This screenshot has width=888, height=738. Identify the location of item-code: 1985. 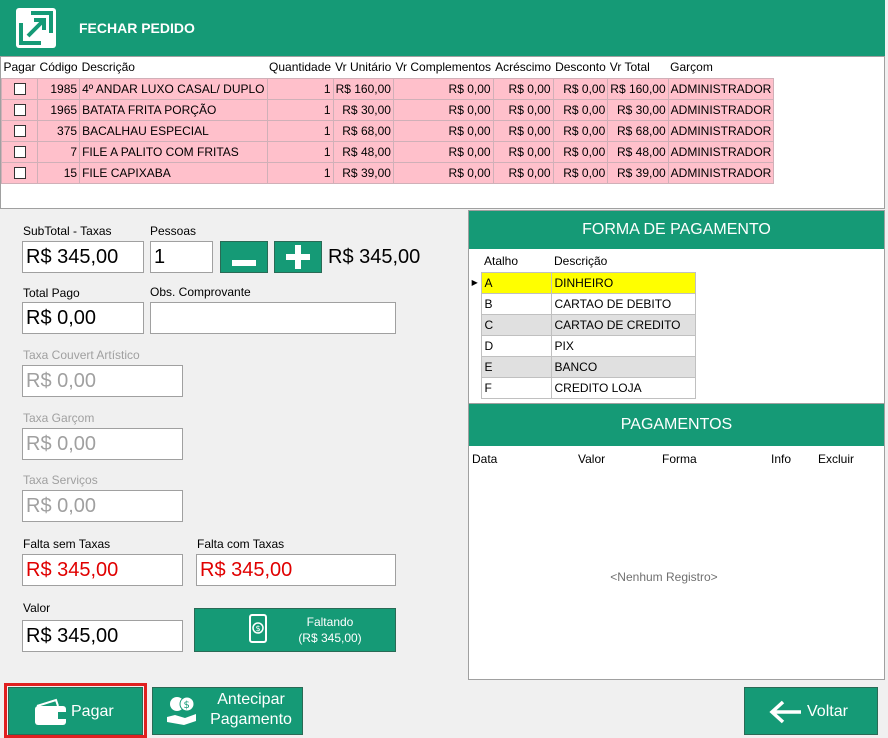
(59, 88).